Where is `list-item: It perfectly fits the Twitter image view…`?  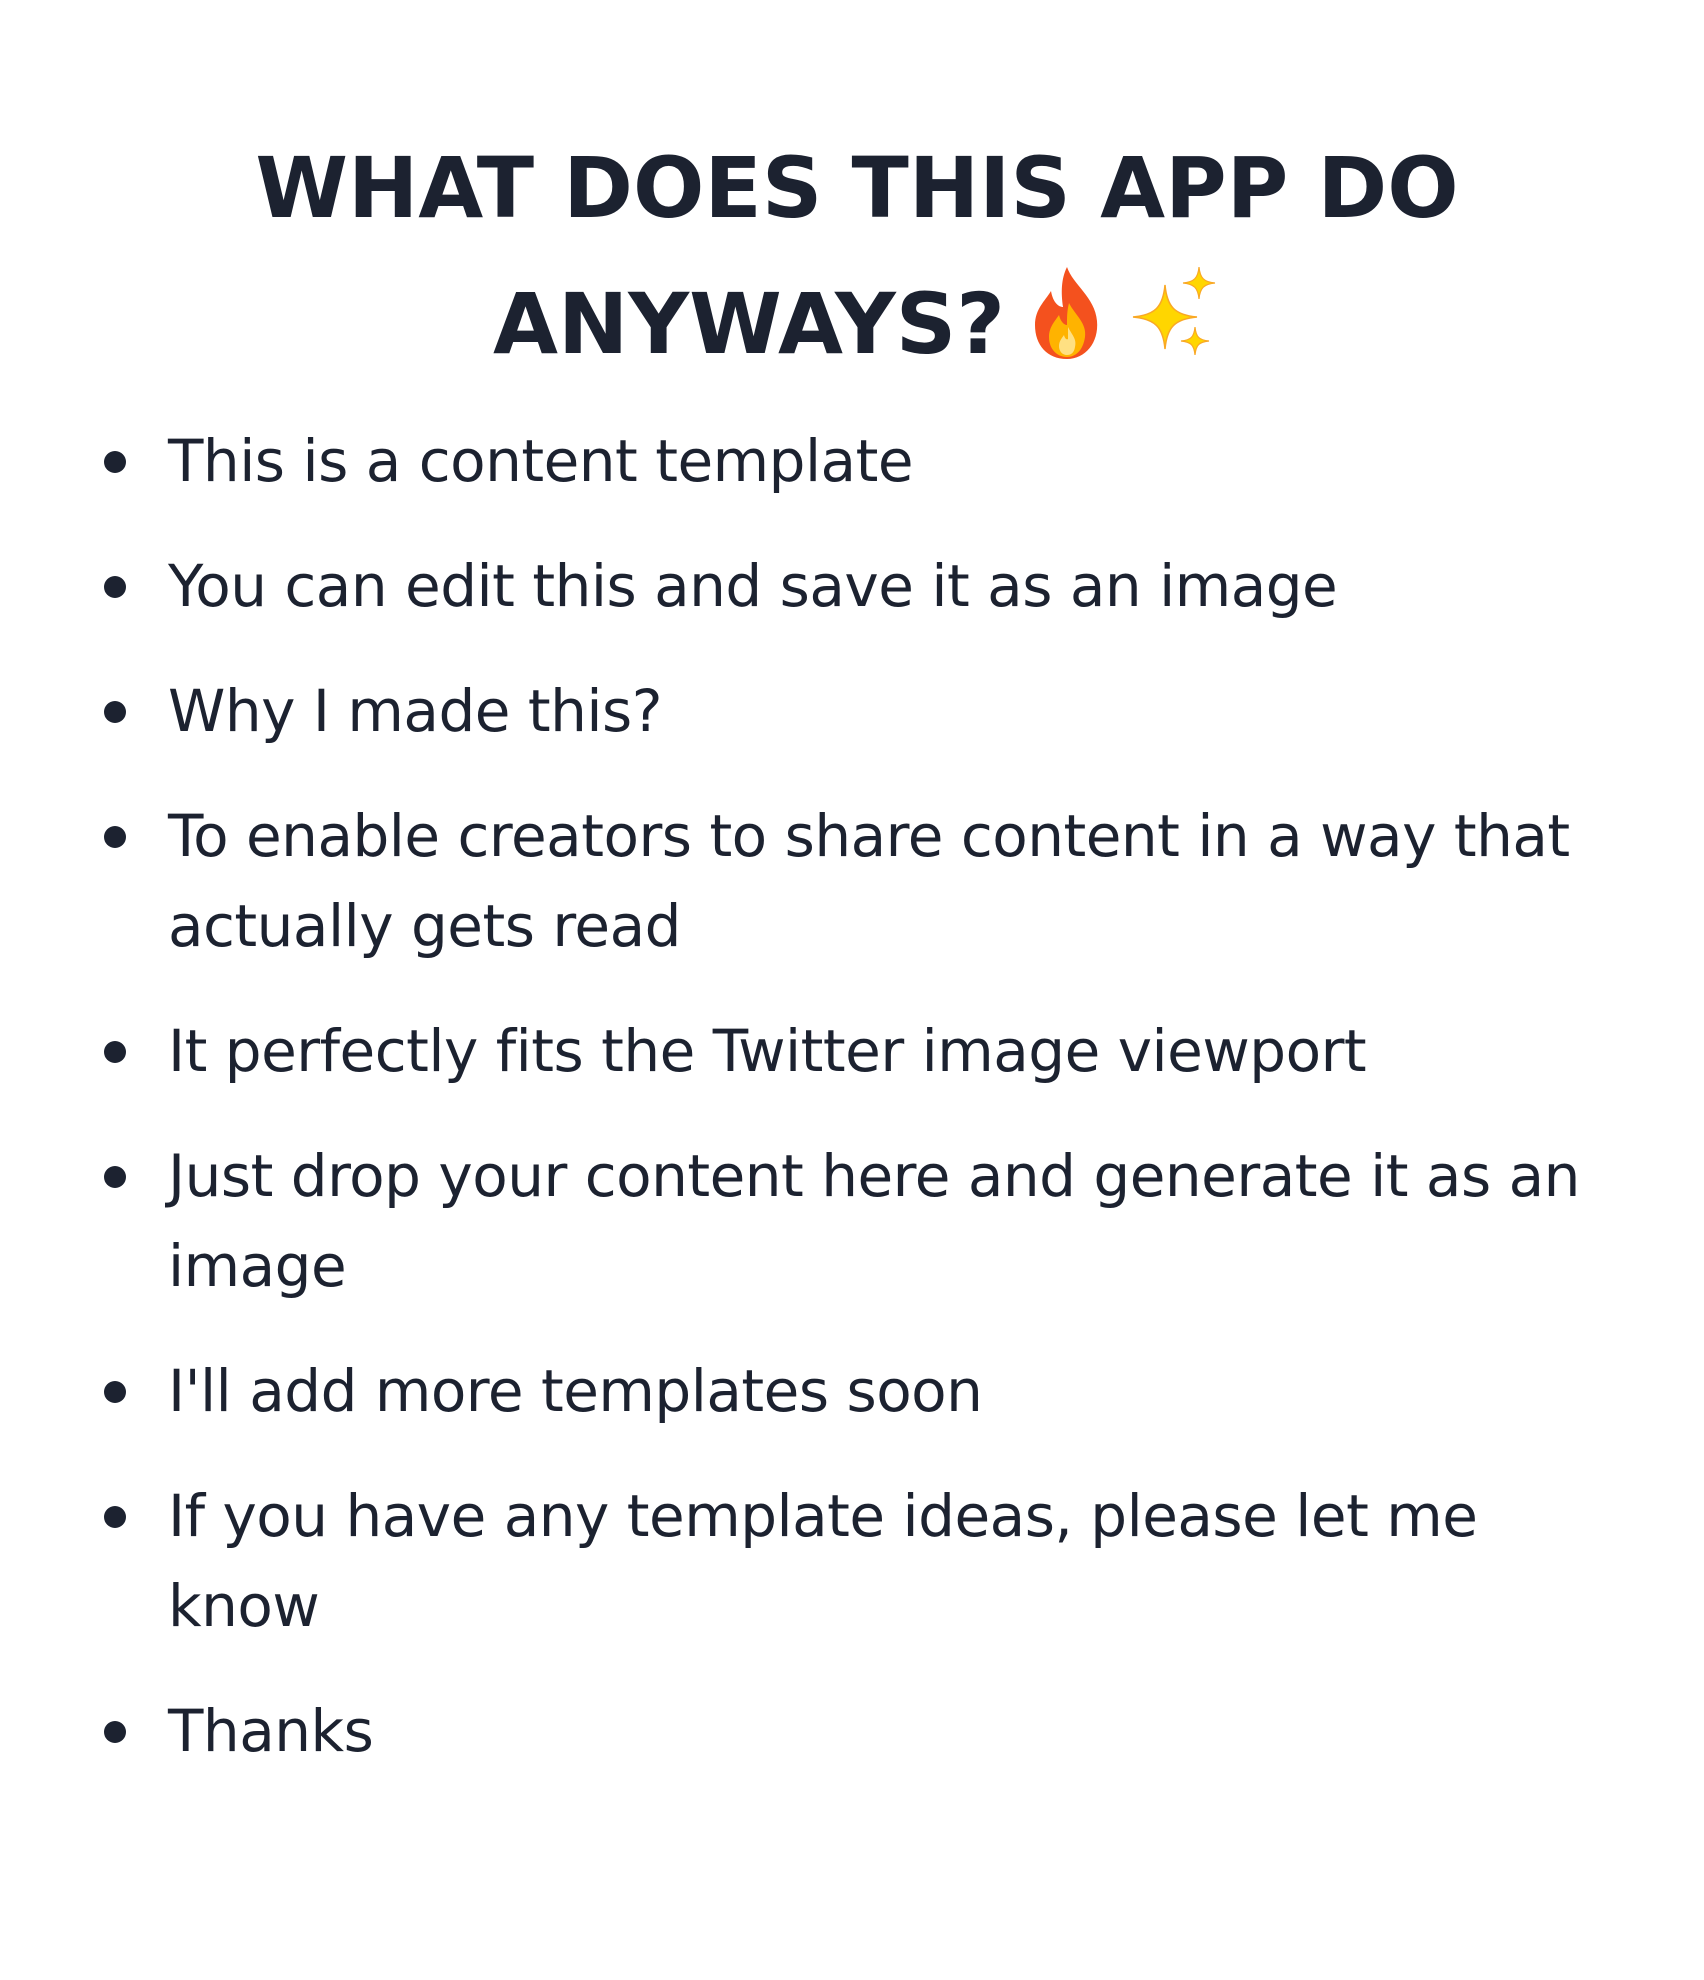
list-item: It perfectly fits the Twitter image view… is located at coordinates (857, 1051).